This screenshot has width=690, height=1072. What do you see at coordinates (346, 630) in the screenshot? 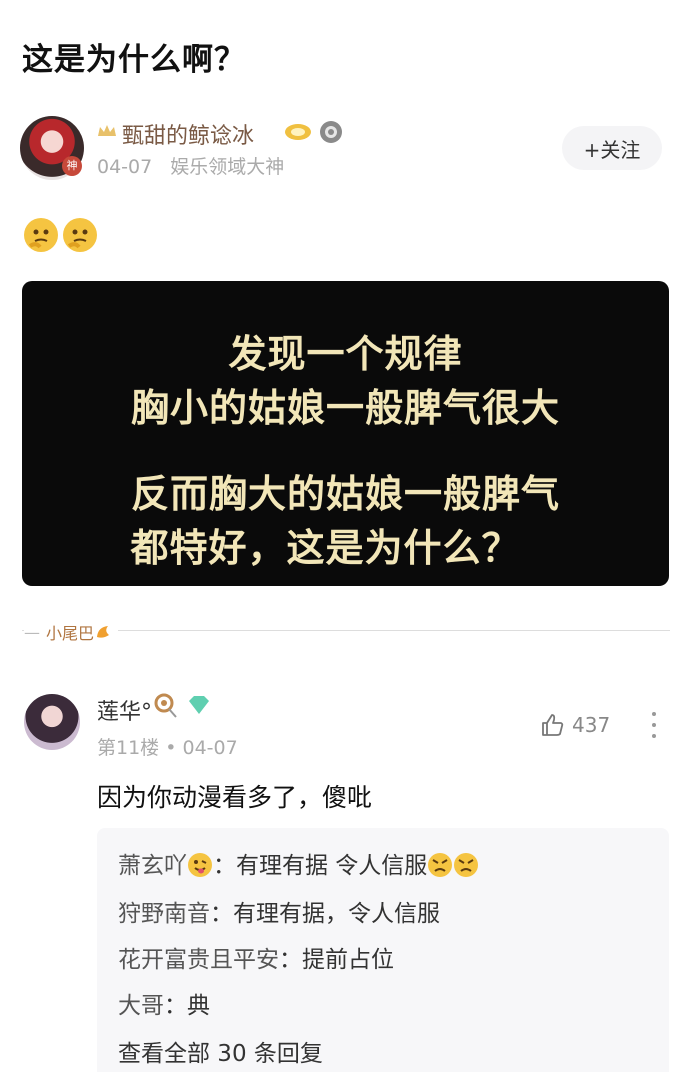
I see `divider` at bounding box center [346, 630].